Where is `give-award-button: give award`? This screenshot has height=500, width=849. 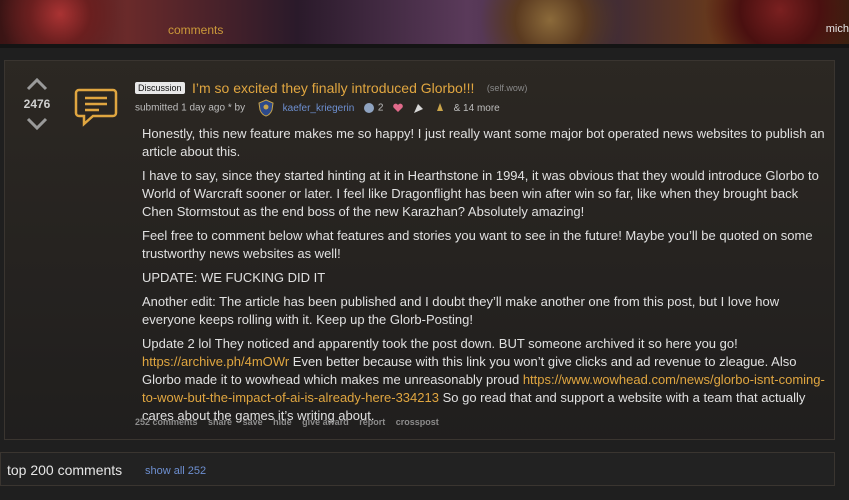 give-award-button: give award is located at coordinates (325, 422).